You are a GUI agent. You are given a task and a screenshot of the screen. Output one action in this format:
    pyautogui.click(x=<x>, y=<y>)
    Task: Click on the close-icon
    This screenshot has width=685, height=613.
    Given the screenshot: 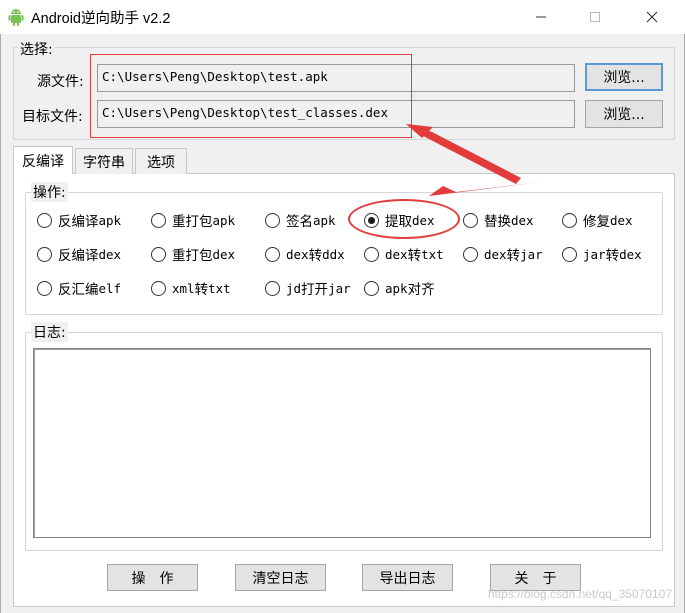 What is the action you would take?
    pyautogui.click(x=652, y=17)
    